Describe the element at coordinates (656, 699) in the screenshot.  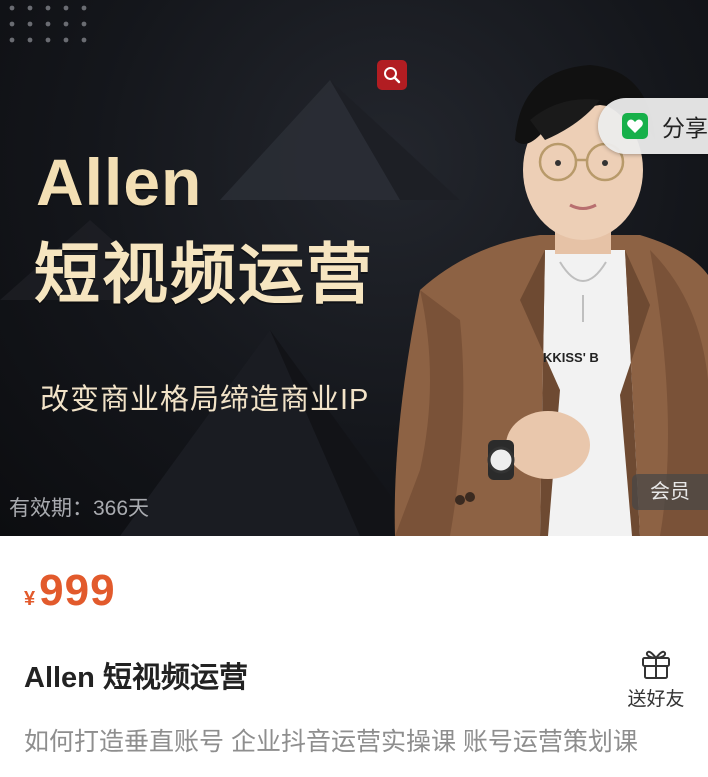
I see `gift-label: 送好友` at that location.